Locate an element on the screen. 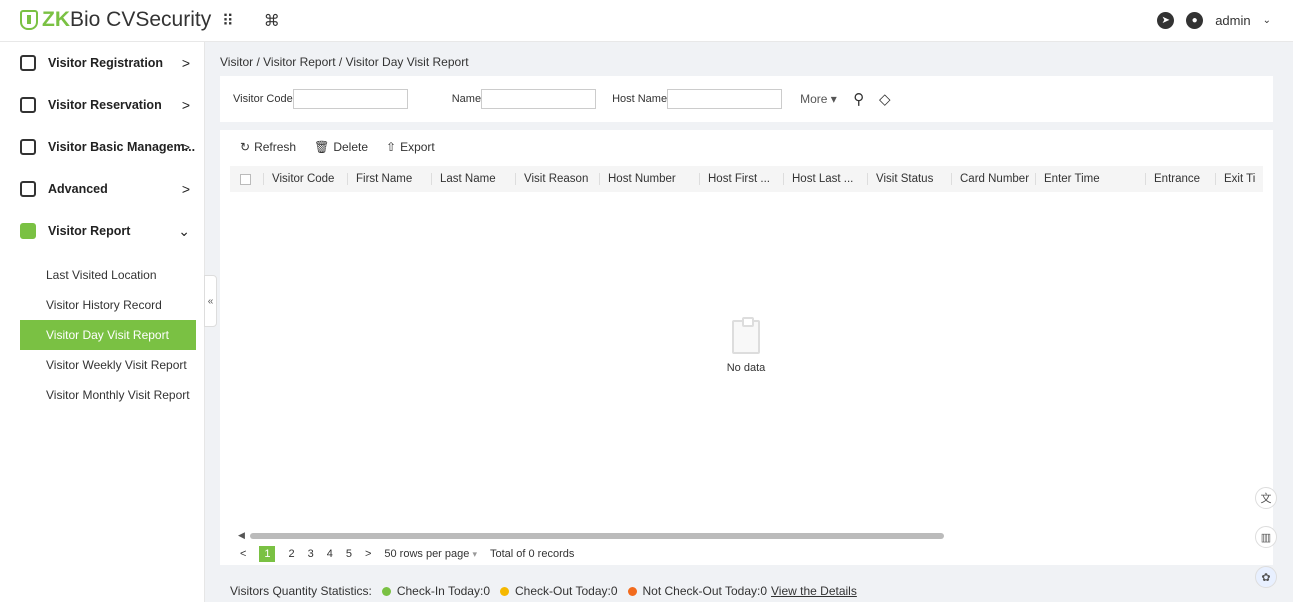 Image resolution: width=1293 pixels, height=602 pixels. sidebar-item-visitor-reservation: Visitor Reservation > is located at coordinates (102, 105).